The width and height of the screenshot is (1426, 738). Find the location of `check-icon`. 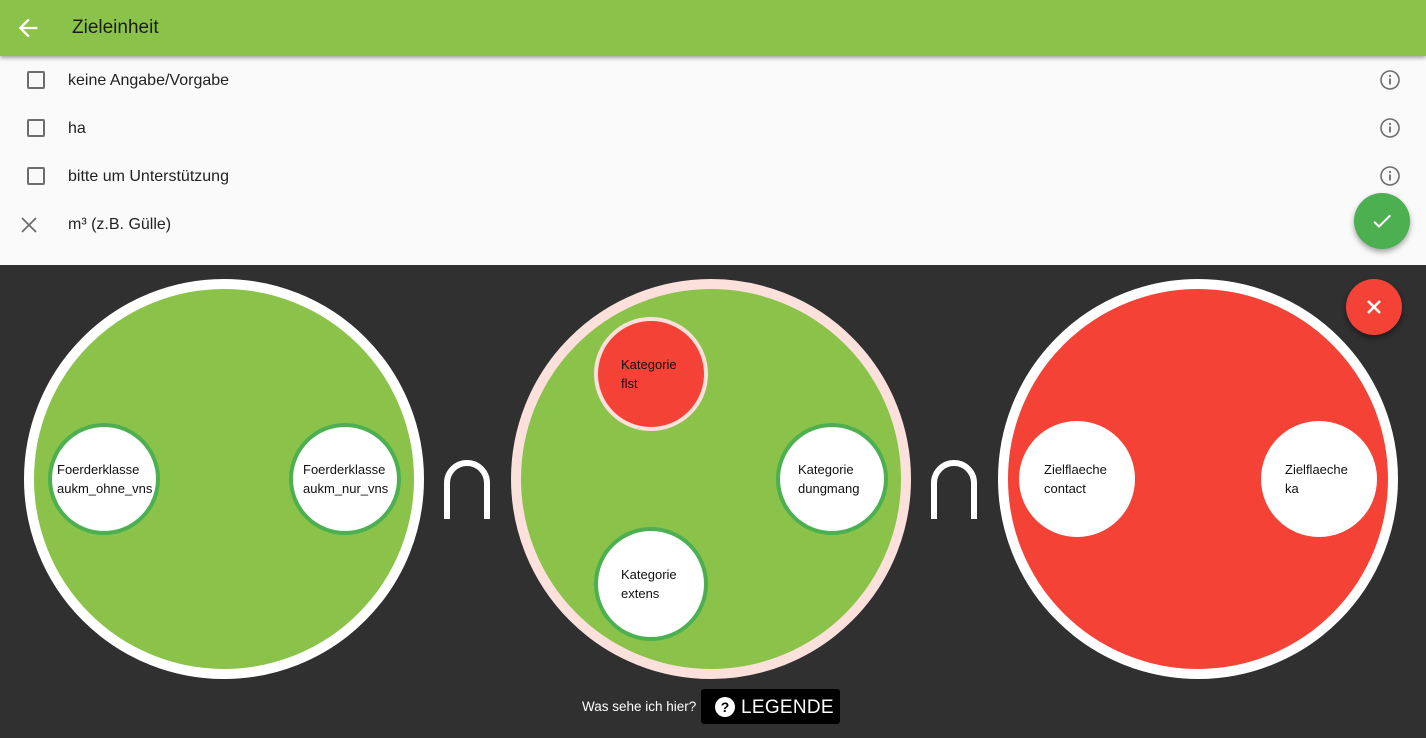

check-icon is located at coordinates (1382, 221).